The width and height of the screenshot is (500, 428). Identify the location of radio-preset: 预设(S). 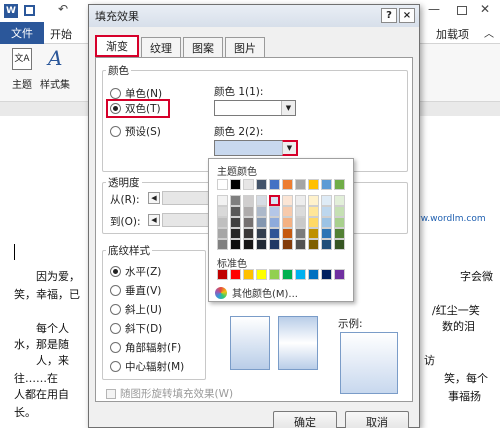
(135, 131).